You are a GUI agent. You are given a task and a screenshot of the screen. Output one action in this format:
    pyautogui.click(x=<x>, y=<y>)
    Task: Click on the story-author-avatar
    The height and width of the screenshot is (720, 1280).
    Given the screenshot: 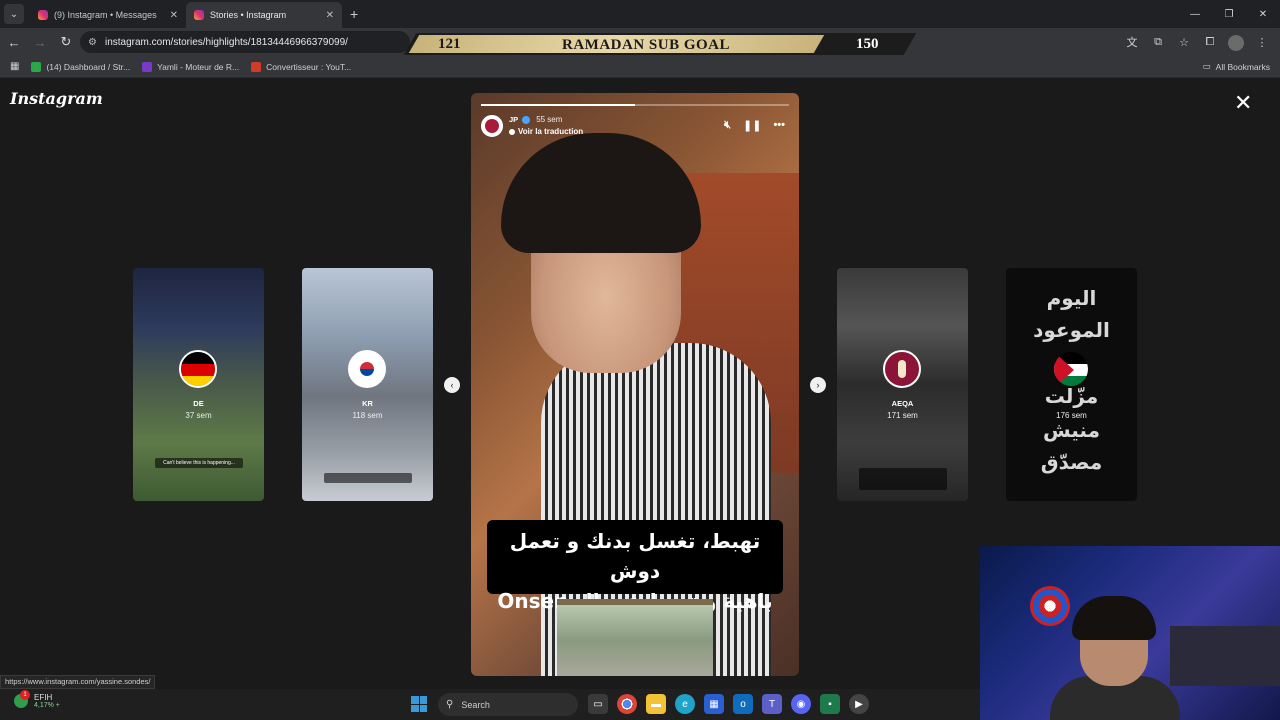 What is the action you would take?
    pyautogui.click(x=492, y=126)
    